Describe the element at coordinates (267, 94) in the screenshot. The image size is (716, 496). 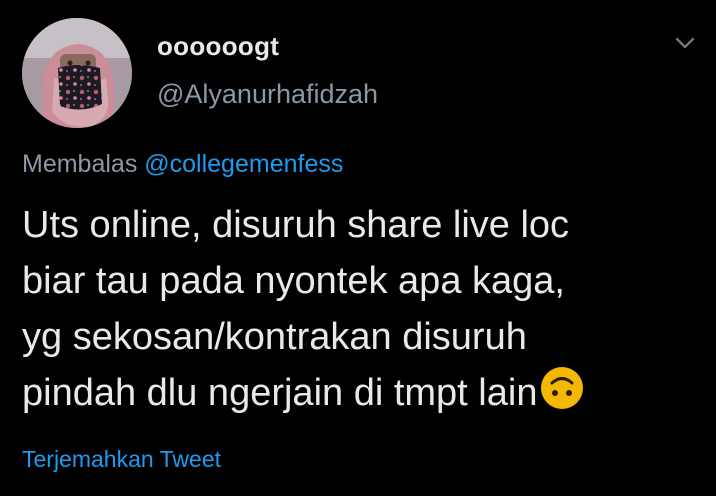
I see `user-handle: @Alyanurhafidzah` at that location.